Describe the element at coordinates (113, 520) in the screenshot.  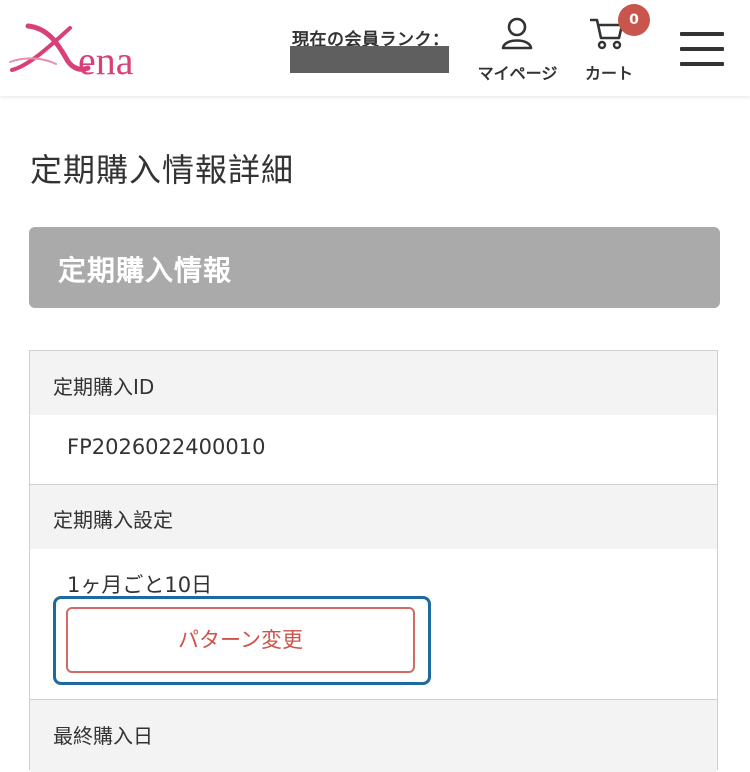
I see `subscription-setting-label: 定期購入設定` at that location.